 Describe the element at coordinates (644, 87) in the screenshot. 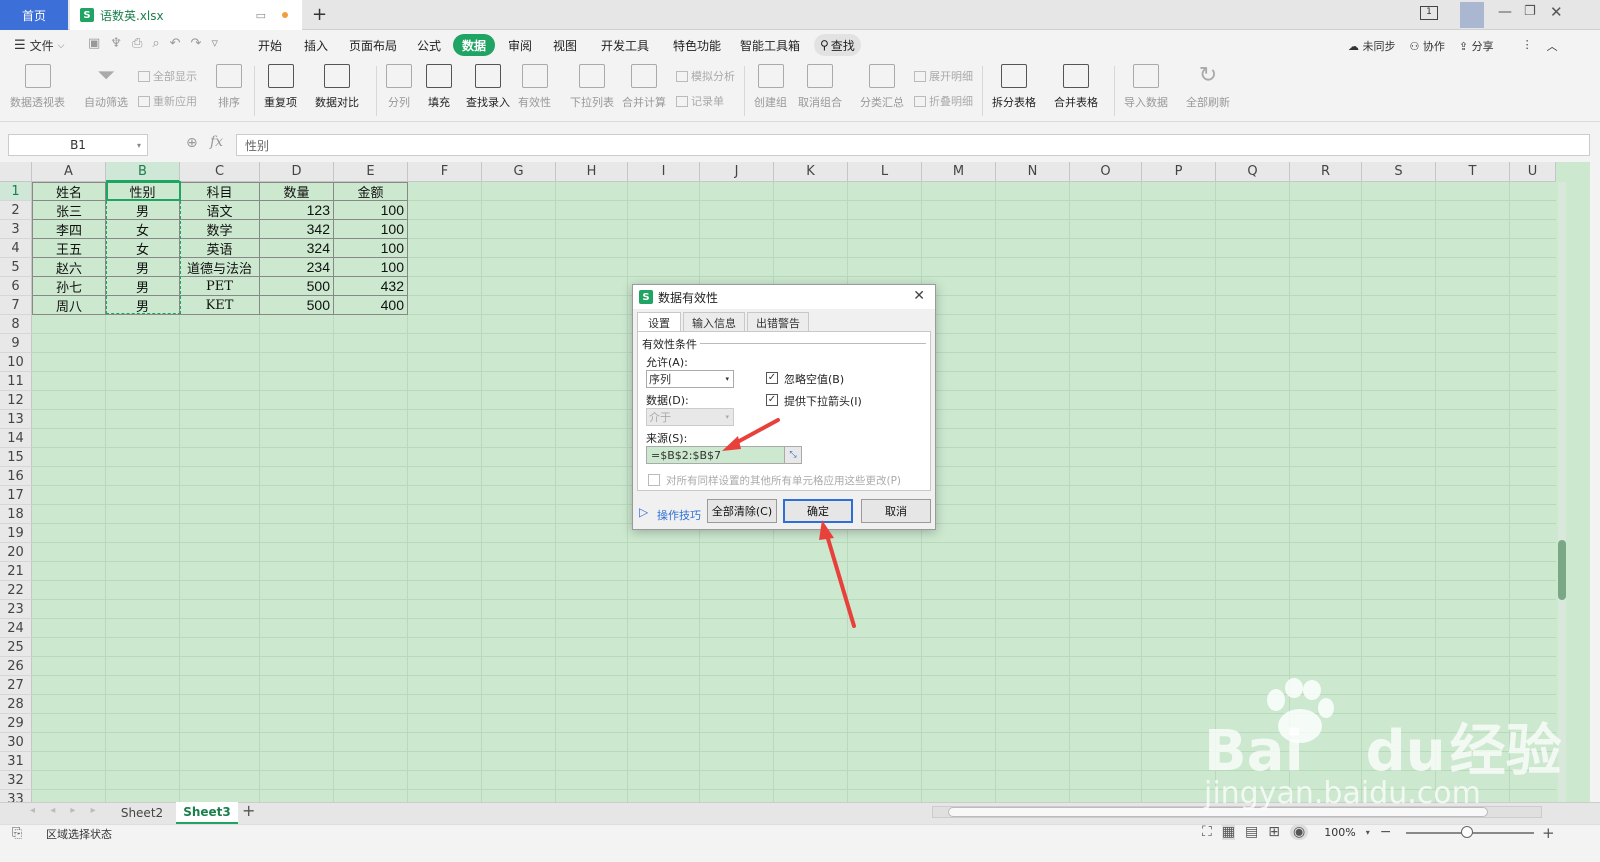

I see `consolidate-button: 合并计算` at that location.